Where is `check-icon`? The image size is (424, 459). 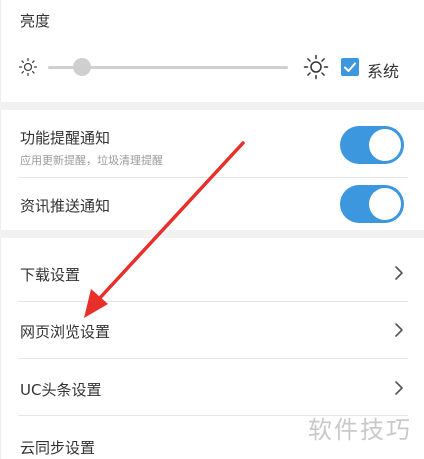
check-icon is located at coordinates (350, 67).